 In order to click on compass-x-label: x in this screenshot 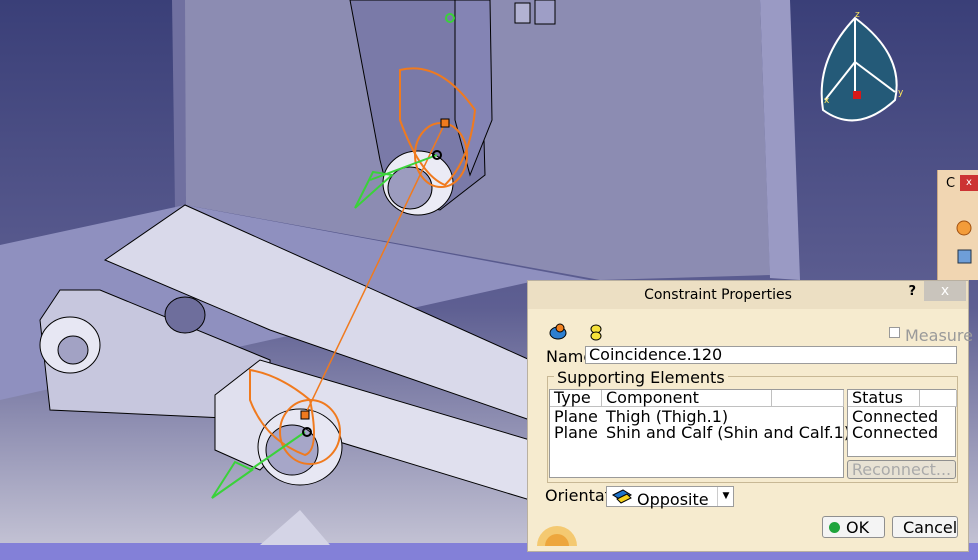, I will do `click(827, 101)`.